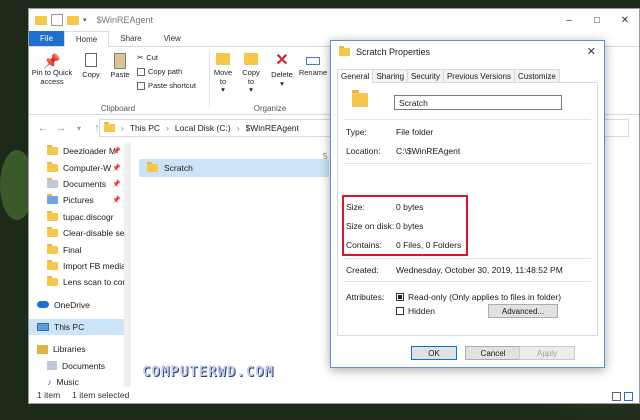  What do you see at coordinates (616, 396) in the screenshot?
I see `details-view-icon` at bounding box center [616, 396].